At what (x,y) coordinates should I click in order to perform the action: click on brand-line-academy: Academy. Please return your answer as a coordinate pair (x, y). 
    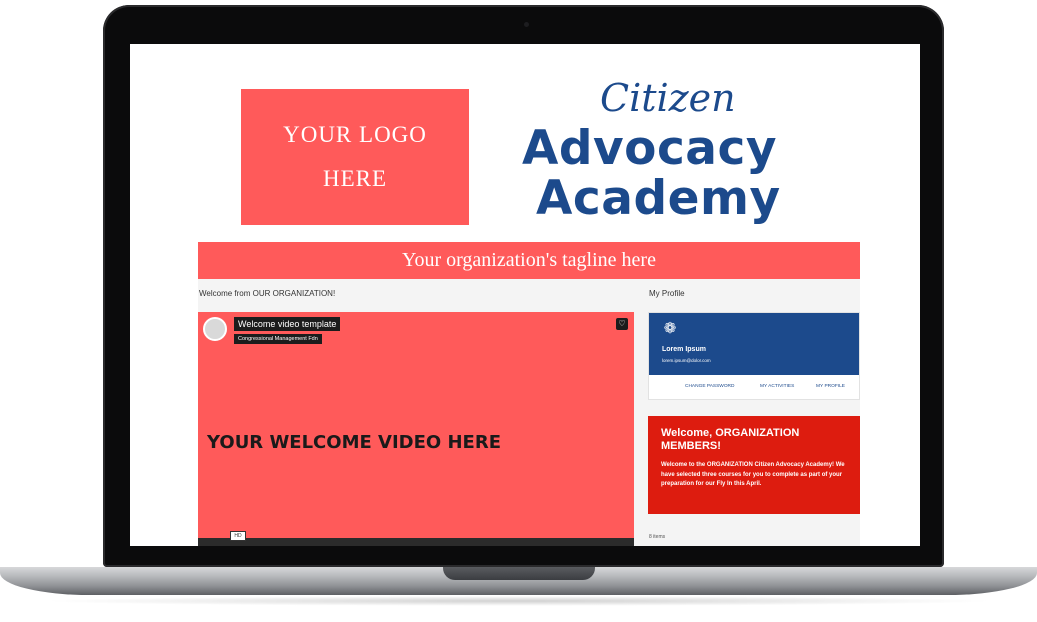
    Looking at the image, I should click on (658, 198).